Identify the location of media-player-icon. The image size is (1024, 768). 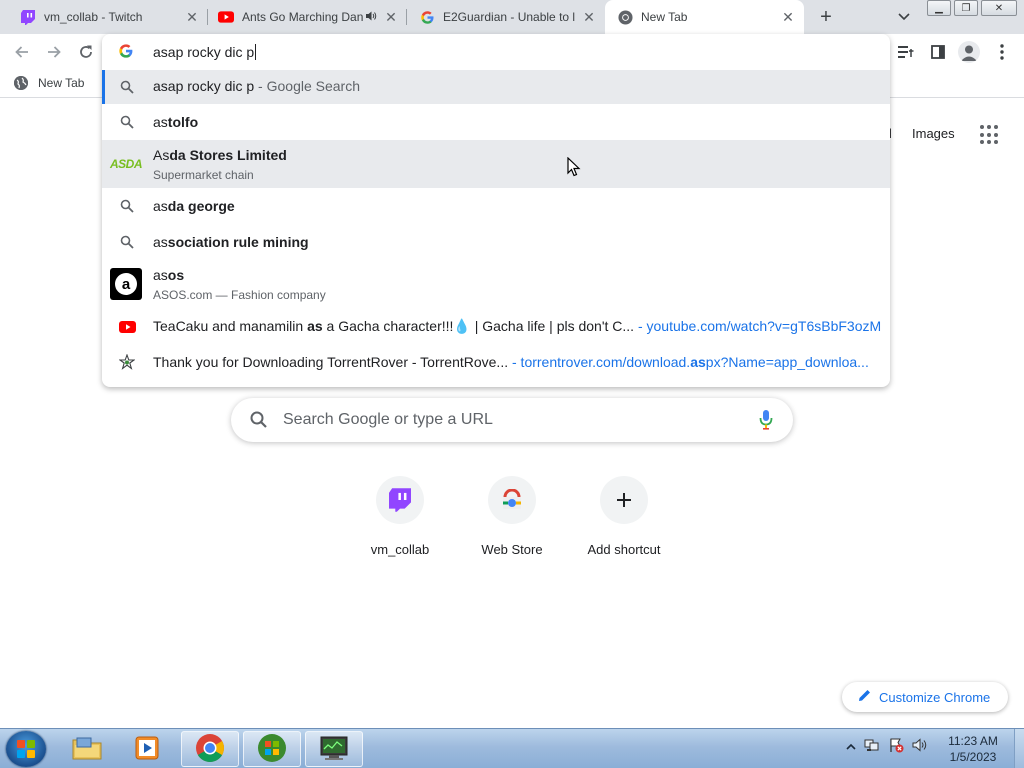
(147, 749).